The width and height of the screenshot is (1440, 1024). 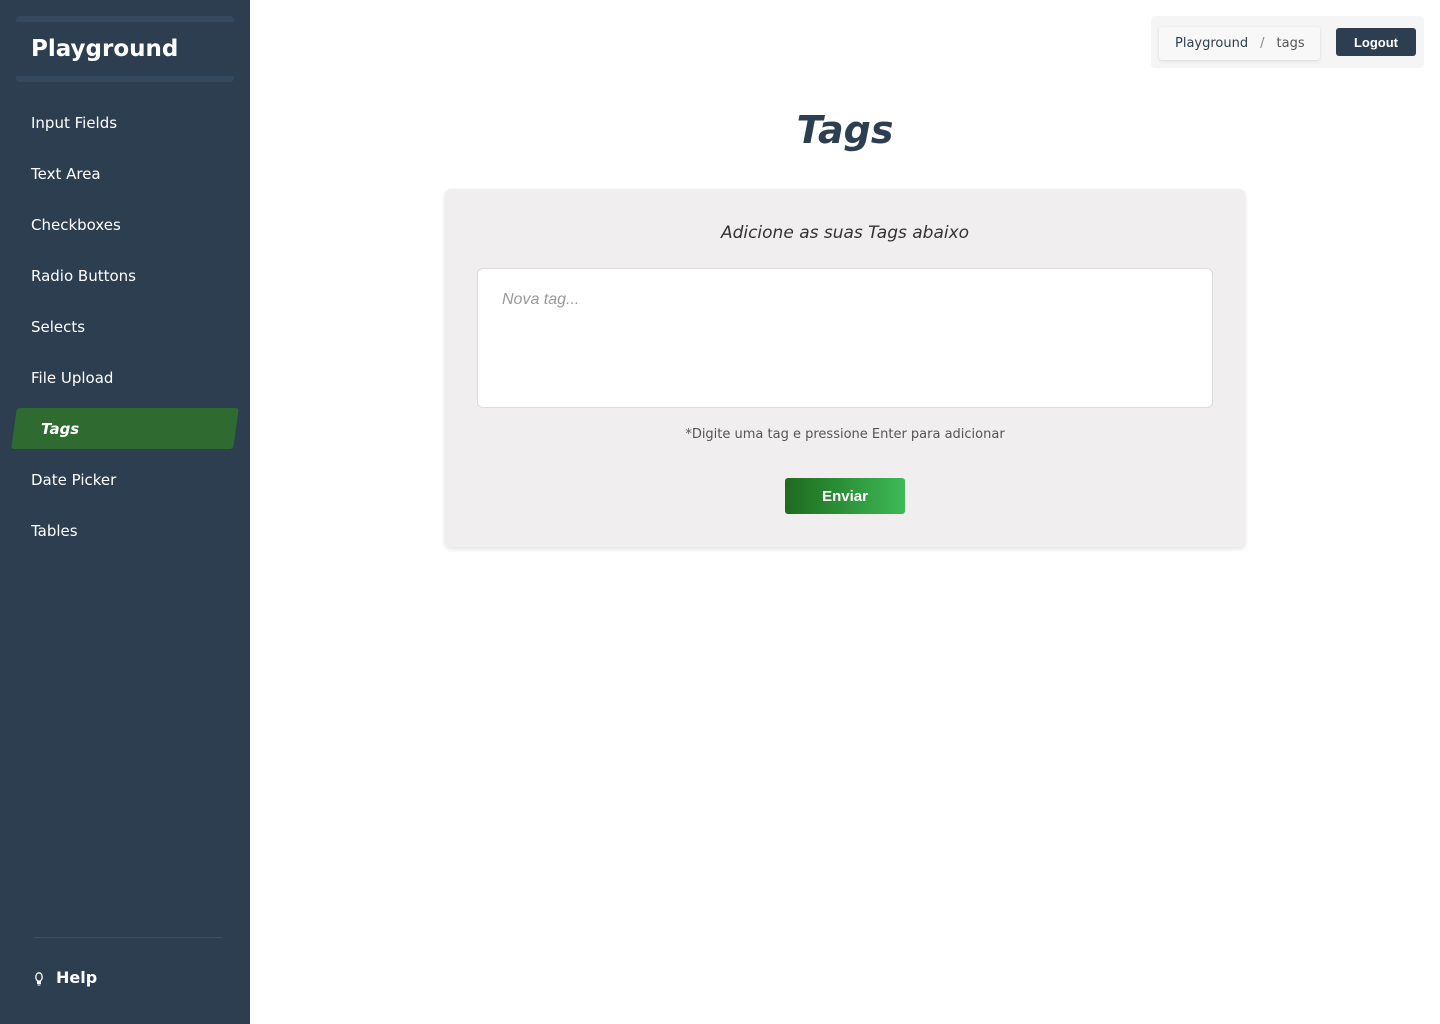 What do you see at coordinates (39, 978) in the screenshot?
I see `lightbulb-icon` at bounding box center [39, 978].